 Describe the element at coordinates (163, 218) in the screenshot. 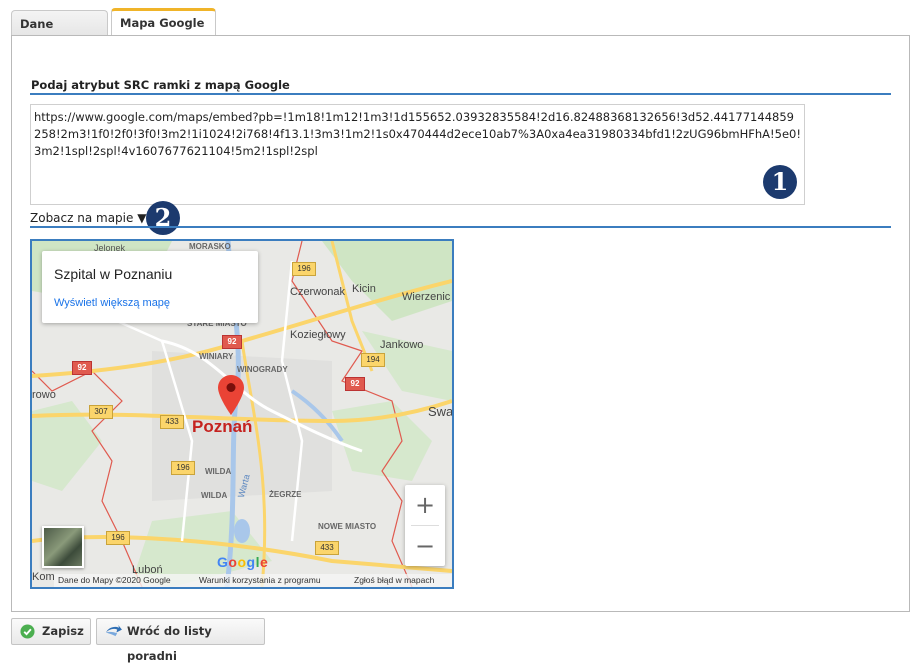

I see `step-badge-2: 2` at that location.